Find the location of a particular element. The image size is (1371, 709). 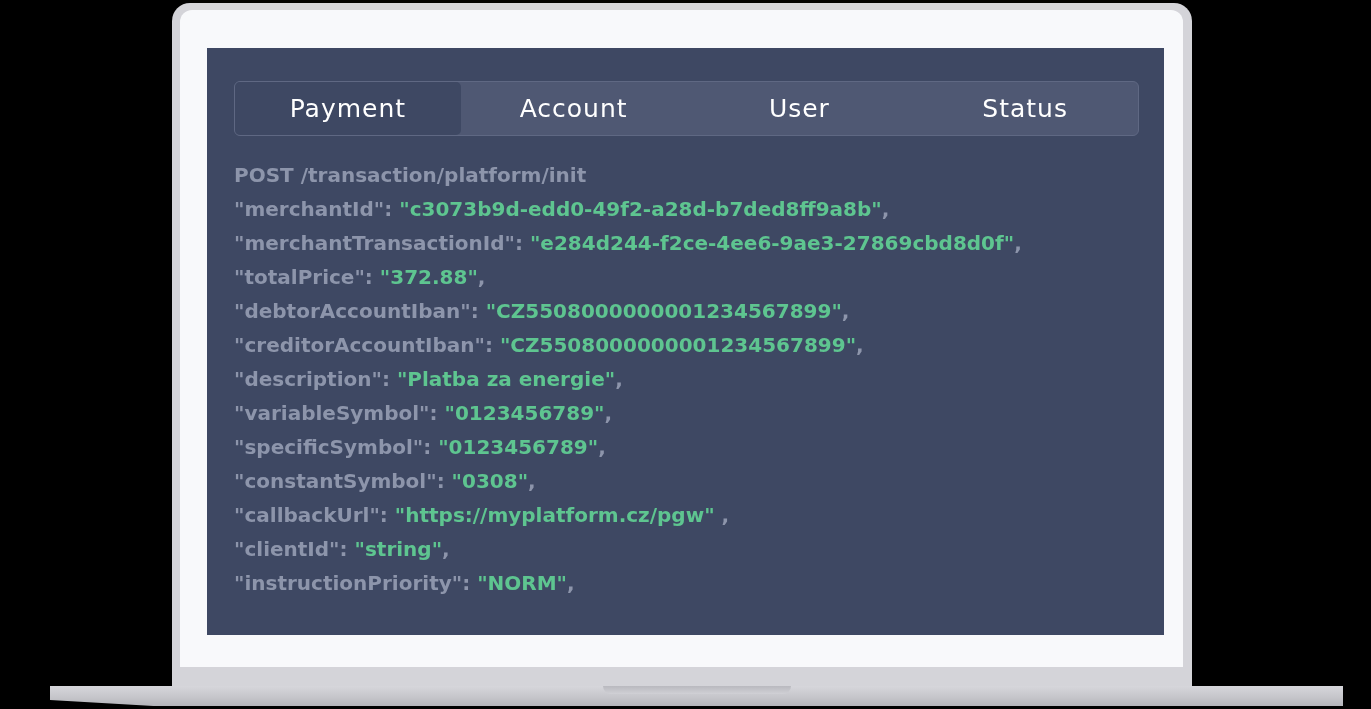

tab: Payment is located at coordinates (348, 108).